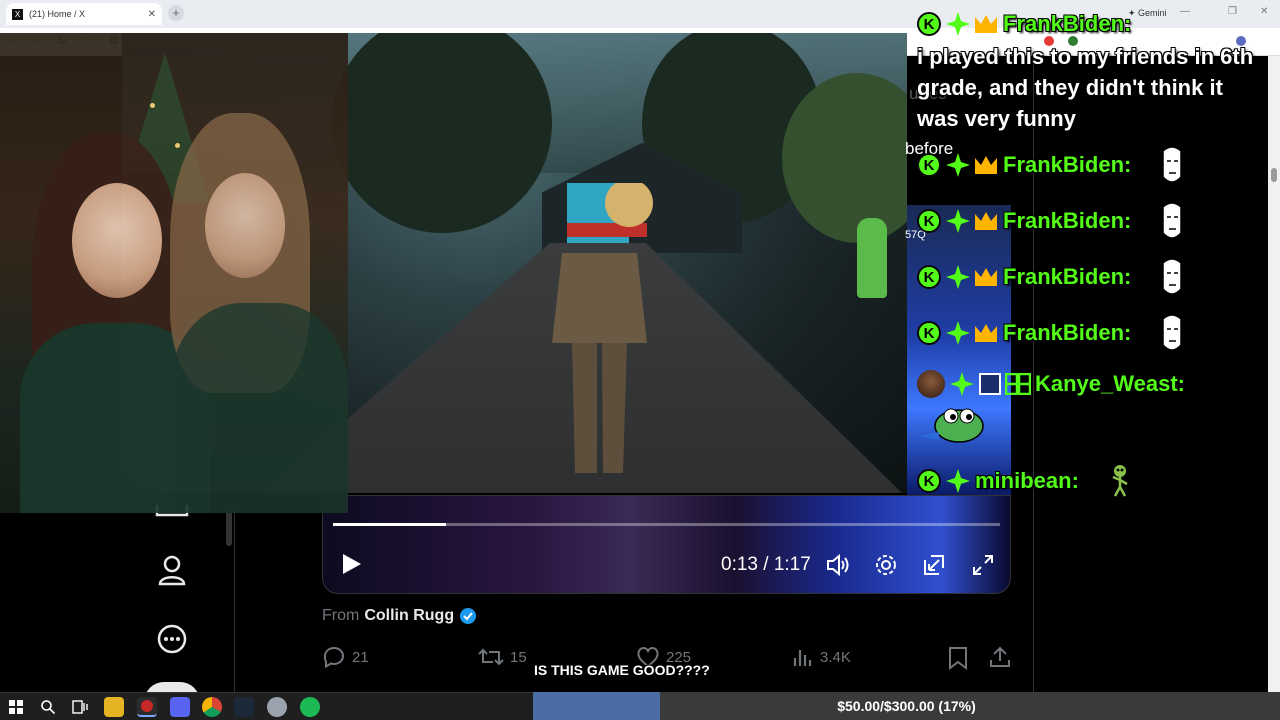 Image resolution: width=1280 pixels, height=720 pixels. I want to click on spotify-icon, so click(310, 707).